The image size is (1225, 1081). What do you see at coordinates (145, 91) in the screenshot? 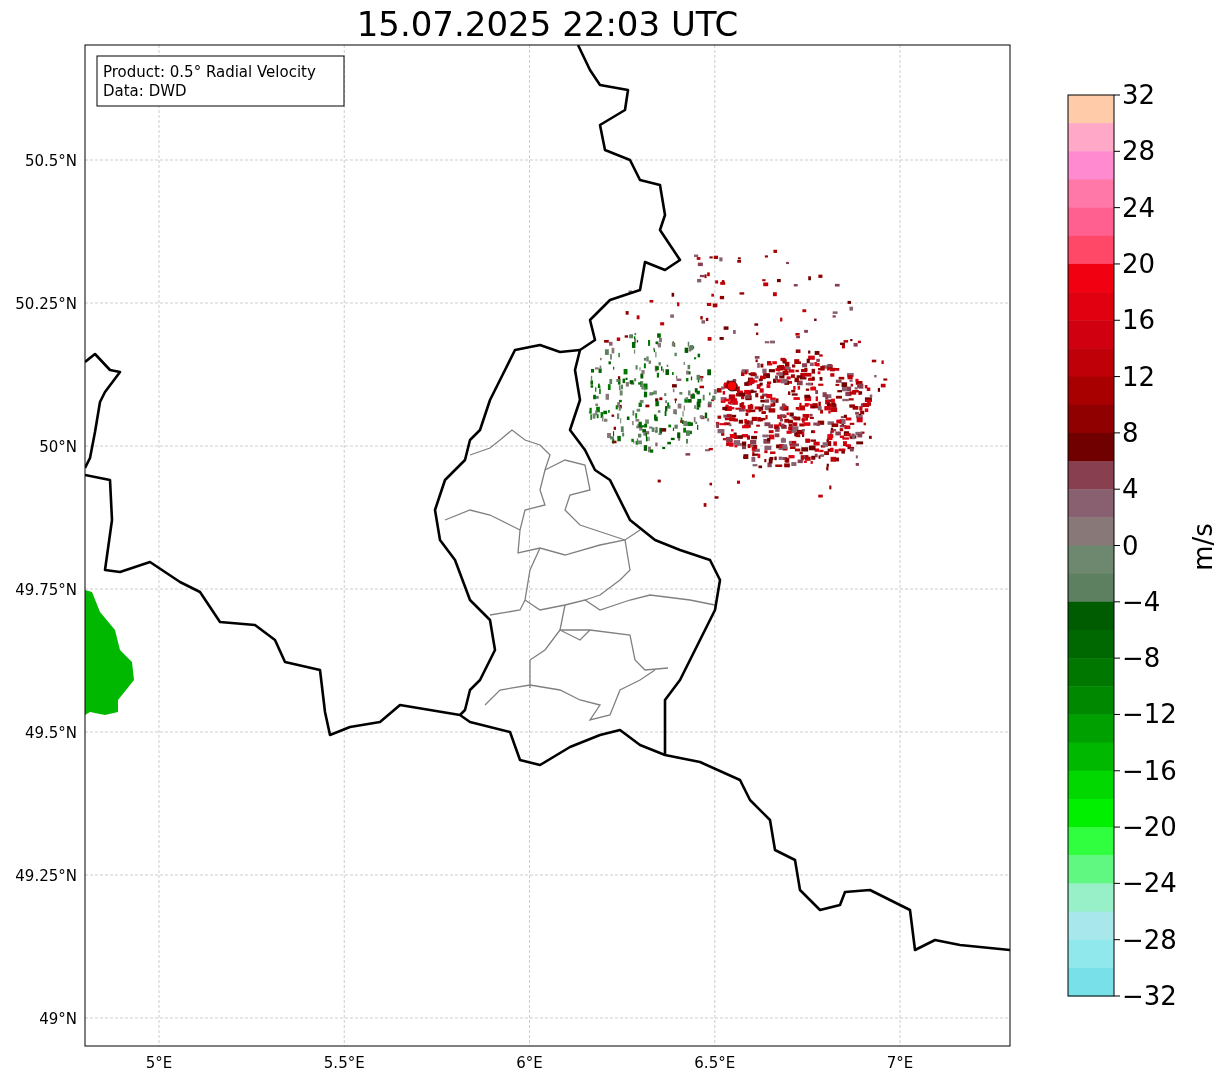
I see `info-text: Data: DWD` at bounding box center [145, 91].